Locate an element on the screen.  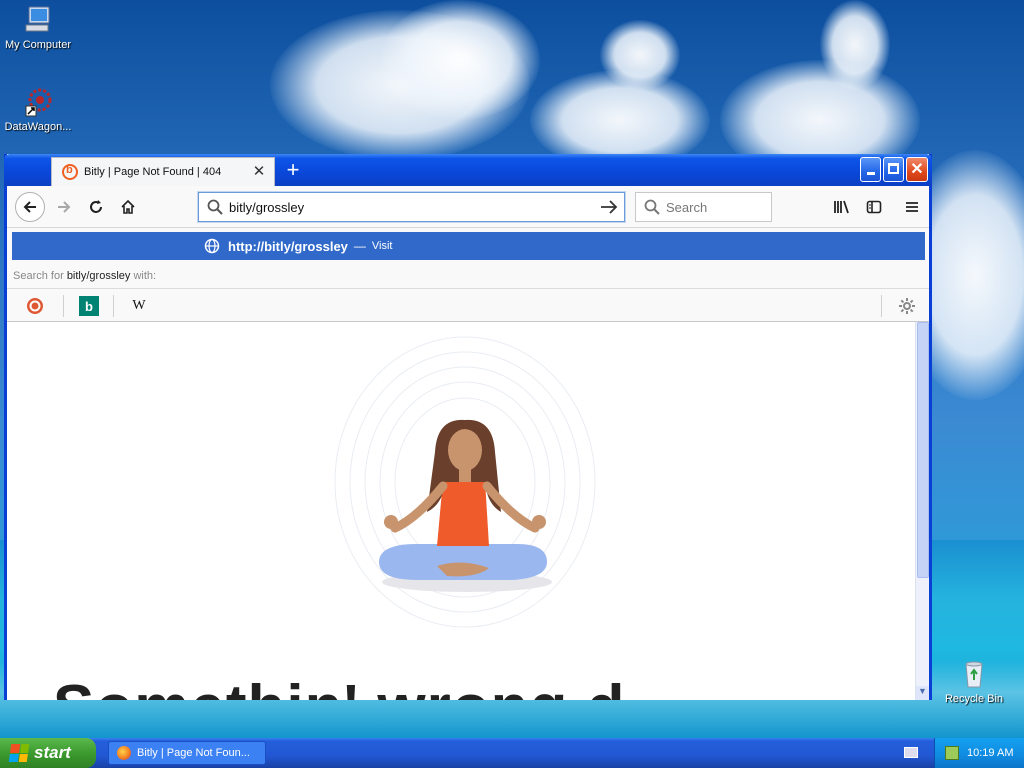
suggestion-url: http://bitly/grossley is located at coordinates (288, 246).